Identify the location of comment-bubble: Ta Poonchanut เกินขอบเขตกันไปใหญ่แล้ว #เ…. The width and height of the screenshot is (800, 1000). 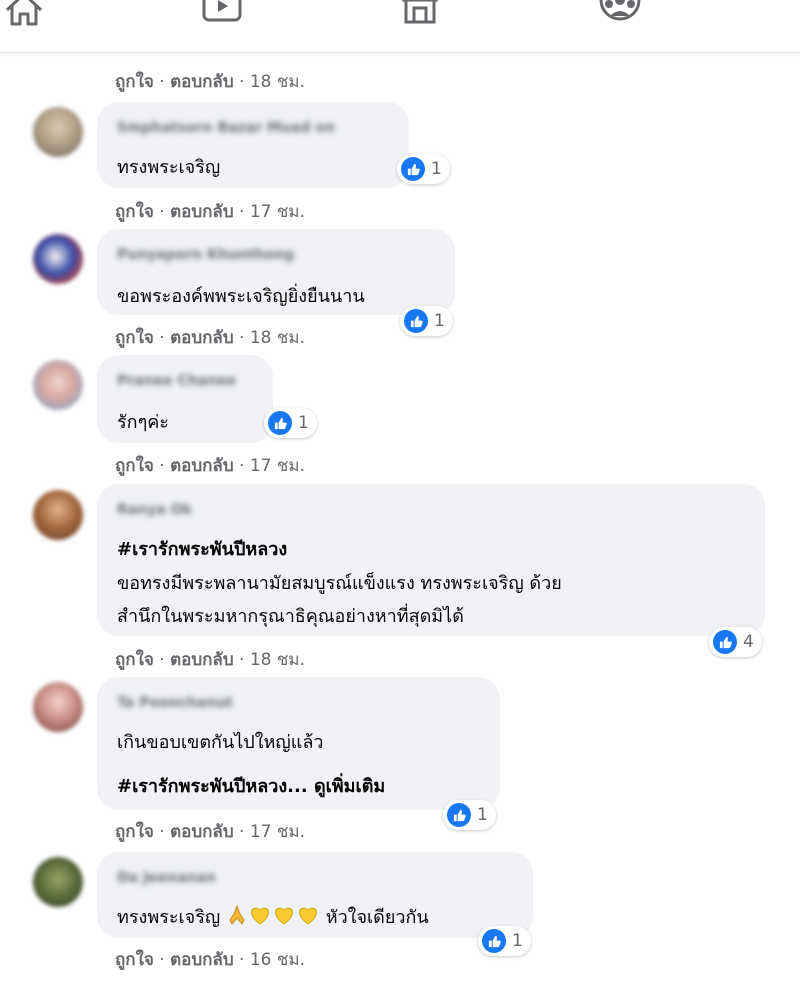
(298, 743).